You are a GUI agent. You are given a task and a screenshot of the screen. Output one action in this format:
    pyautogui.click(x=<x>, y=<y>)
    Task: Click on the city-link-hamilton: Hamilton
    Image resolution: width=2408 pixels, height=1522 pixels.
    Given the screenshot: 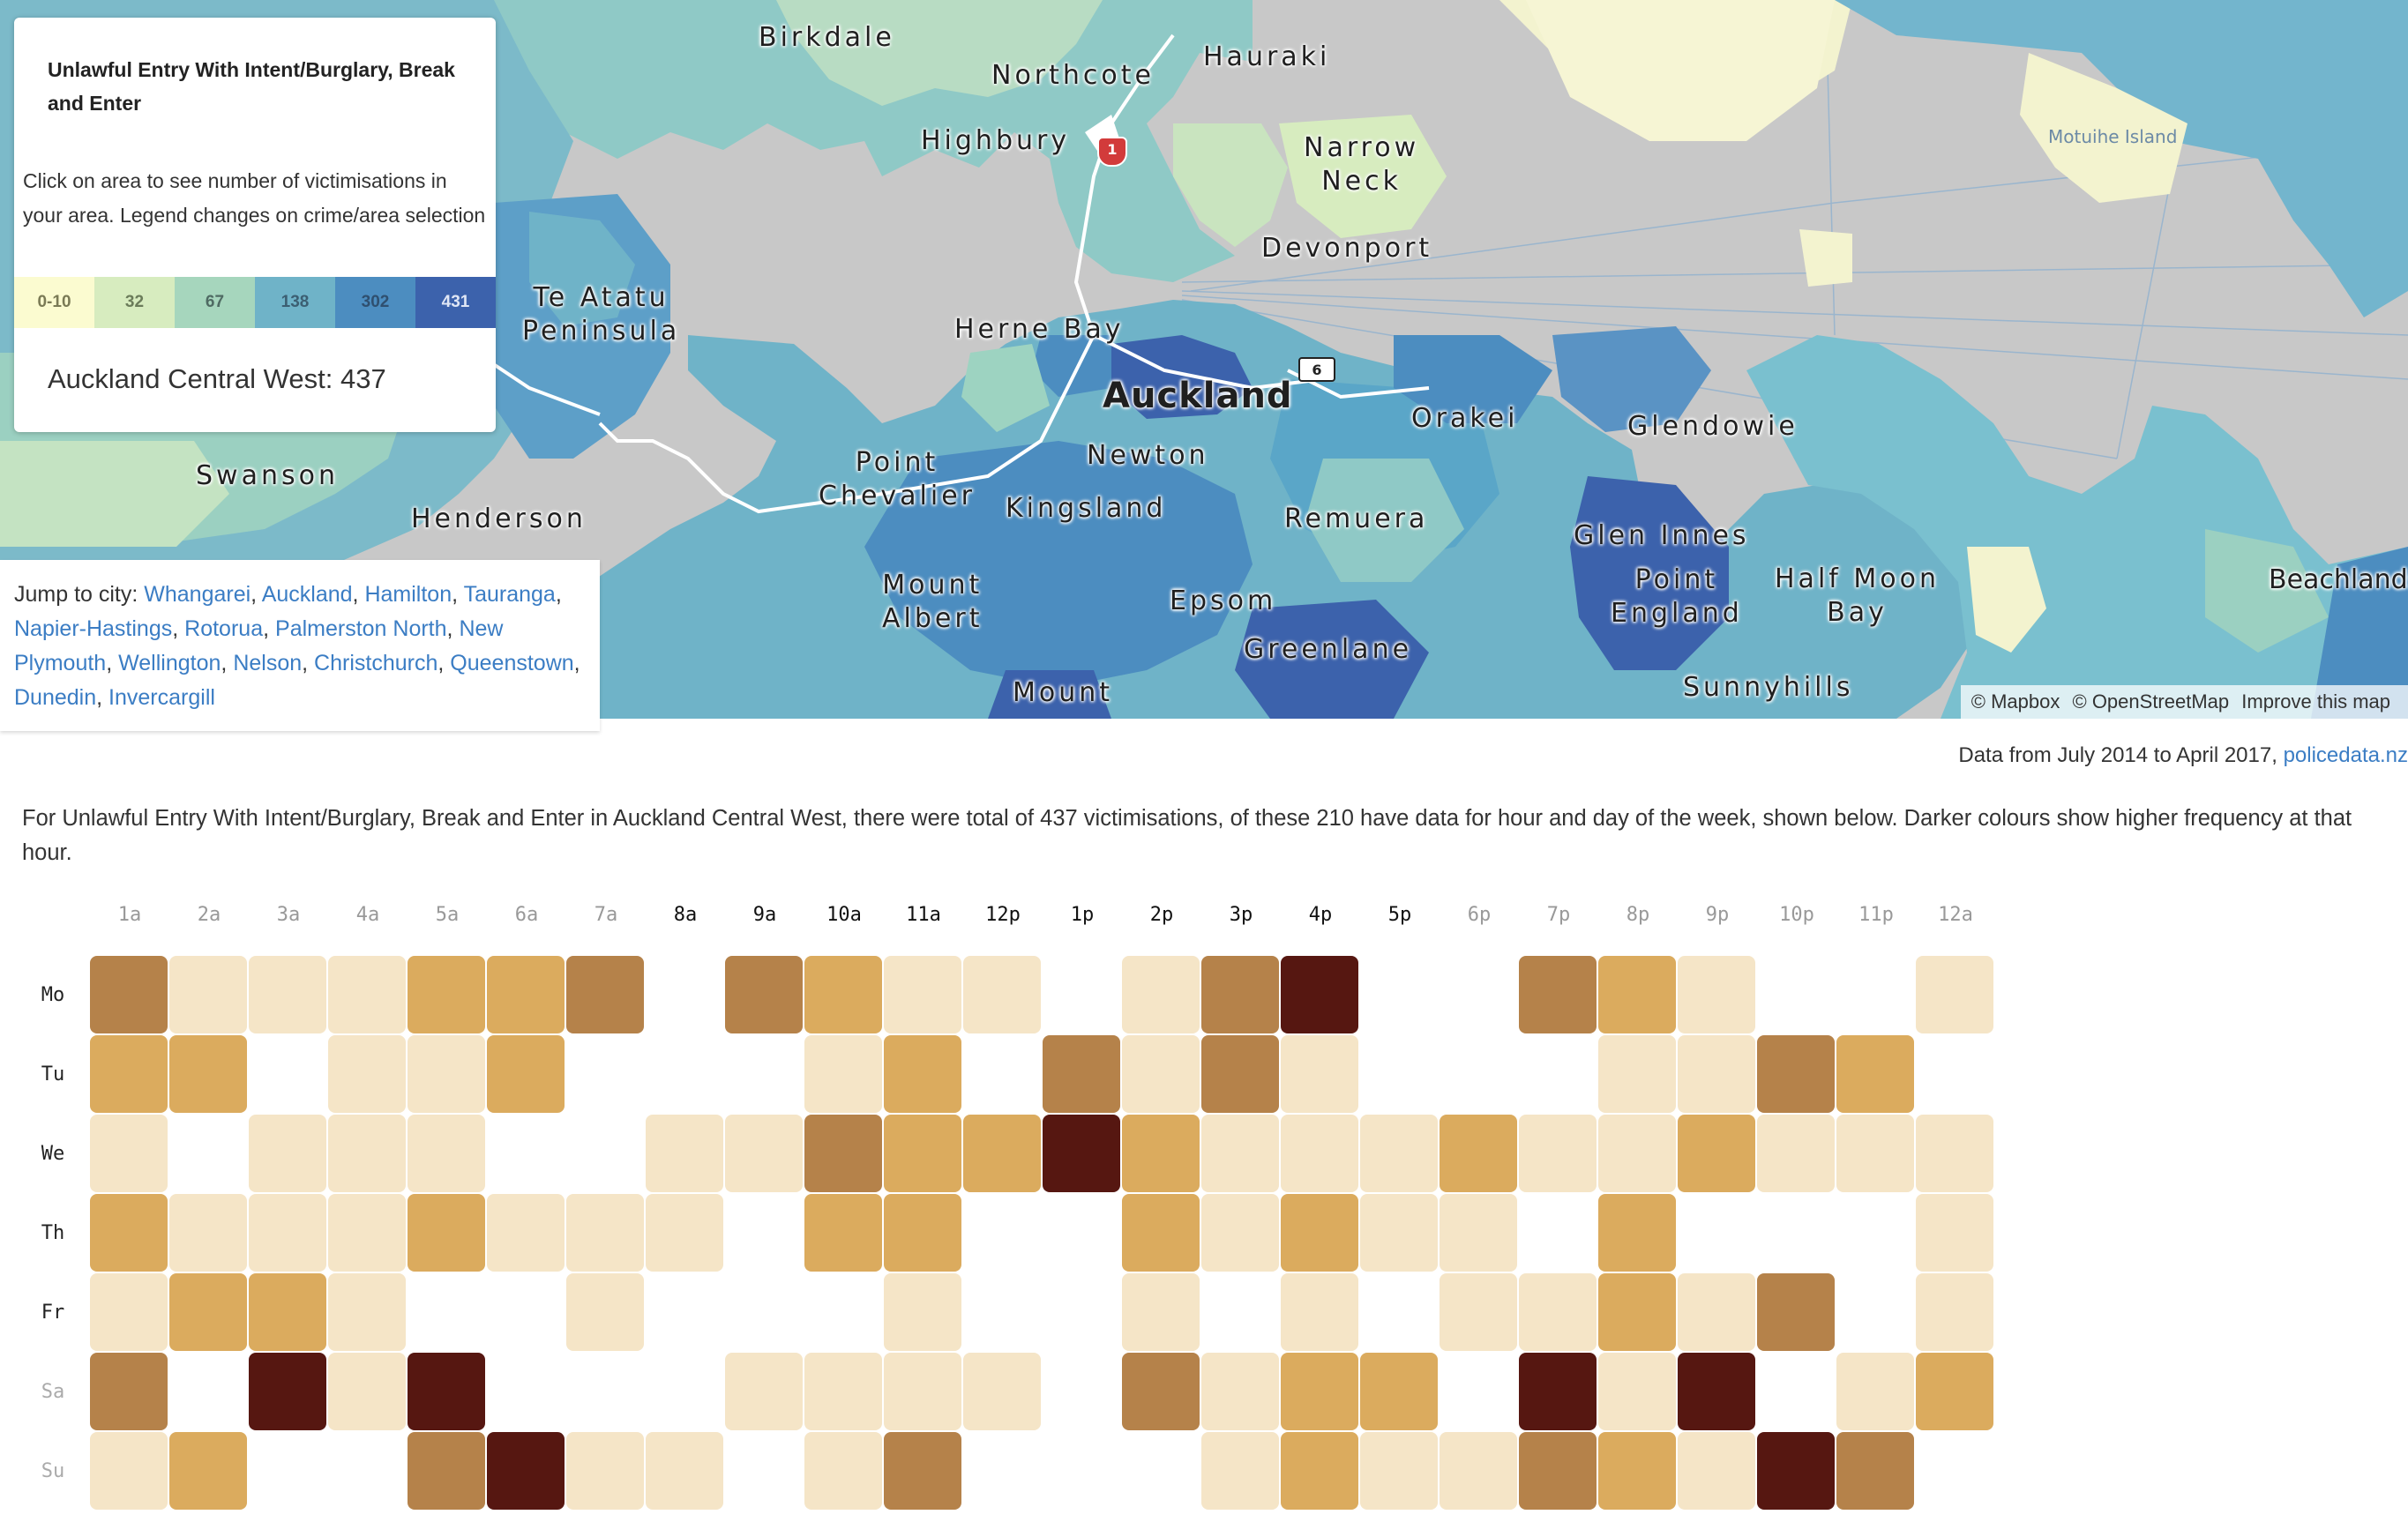 What is the action you would take?
    pyautogui.click(x=408, y=594)
    